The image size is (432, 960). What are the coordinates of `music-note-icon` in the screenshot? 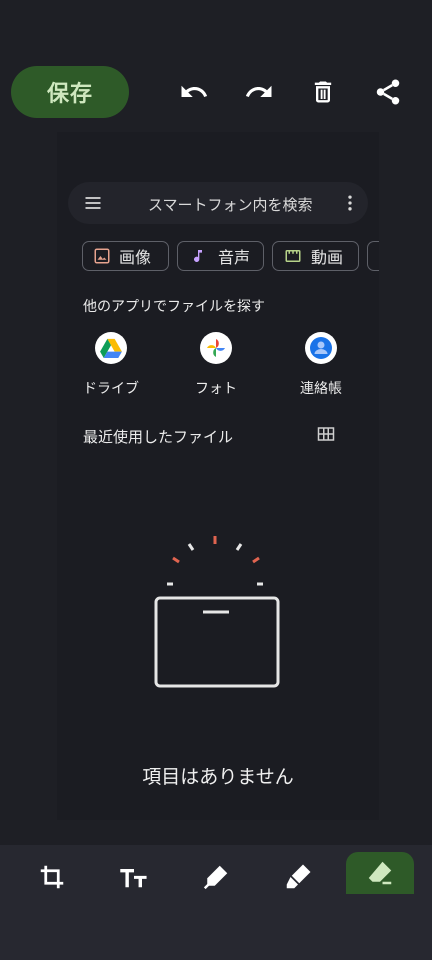 It's located at (198, 256).